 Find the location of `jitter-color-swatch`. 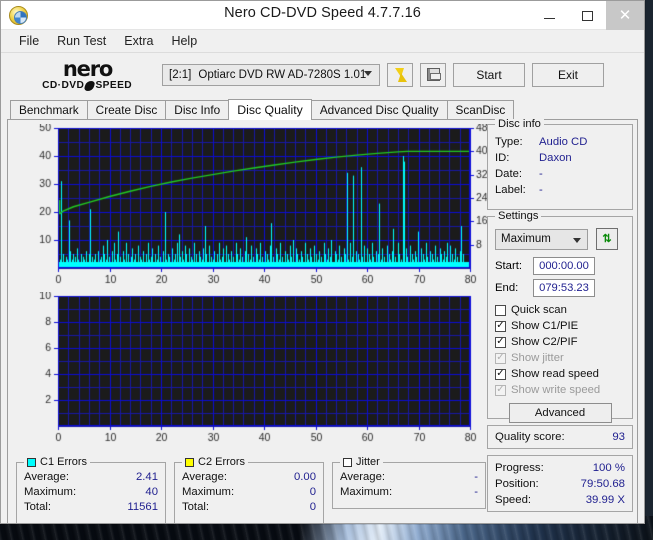

jitter-color-swatch is located at coordinates (347, 462).